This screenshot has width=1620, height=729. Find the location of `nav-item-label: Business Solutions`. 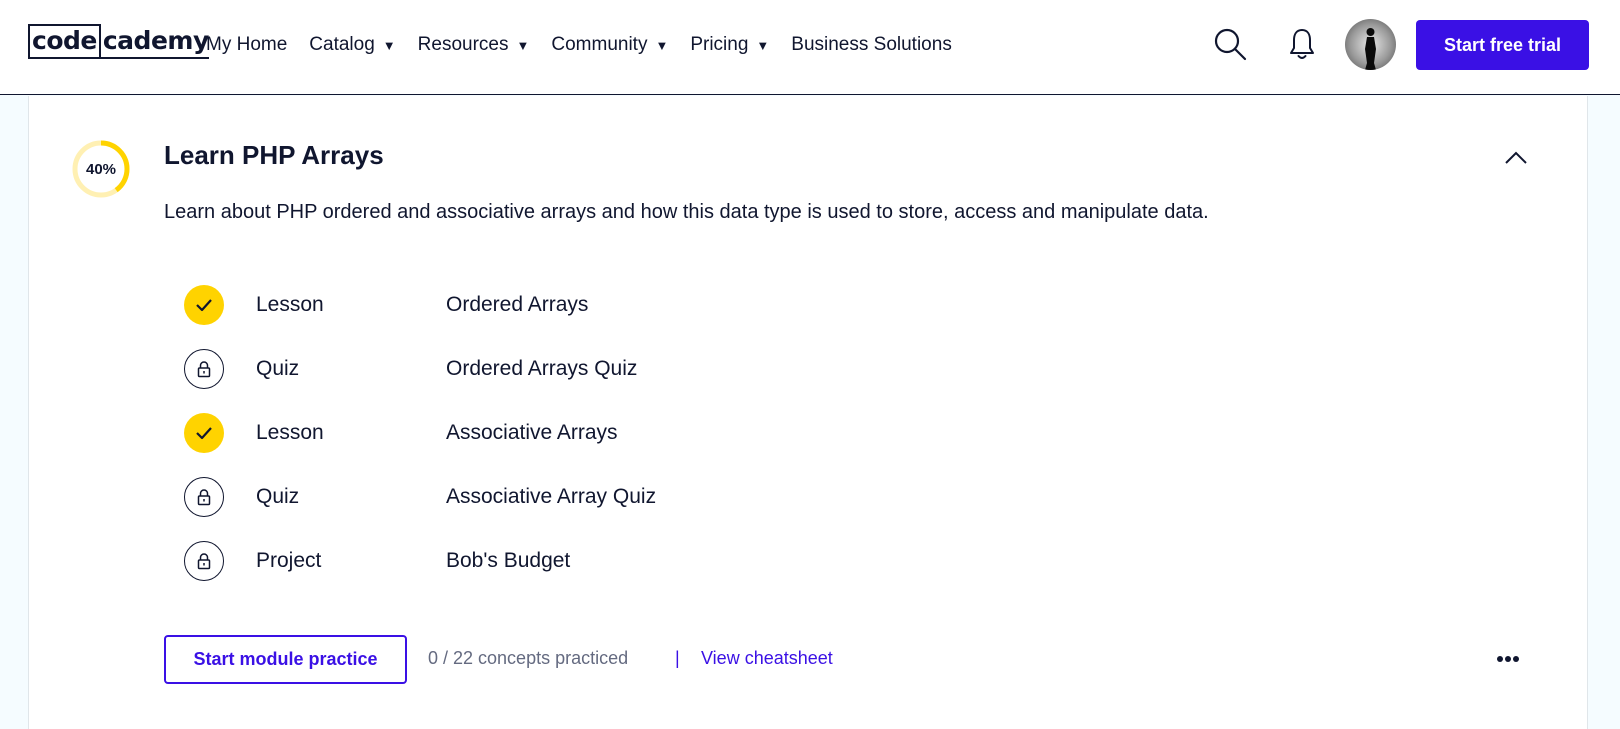

nav-item-label: Business Solutions is located at coordinates (871, 44).